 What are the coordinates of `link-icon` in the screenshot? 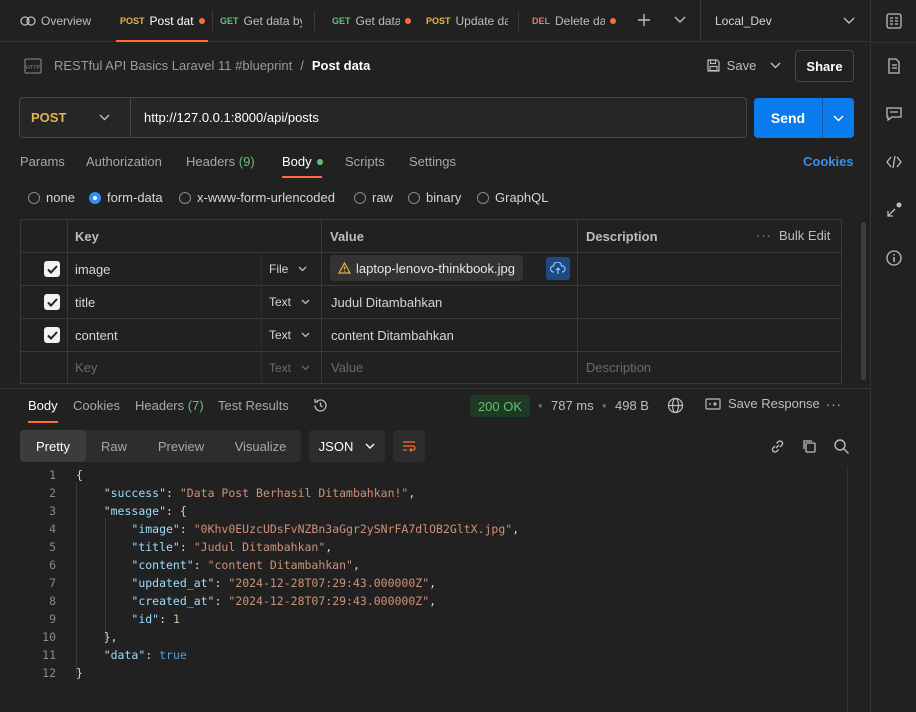 It's located at (777, 446).